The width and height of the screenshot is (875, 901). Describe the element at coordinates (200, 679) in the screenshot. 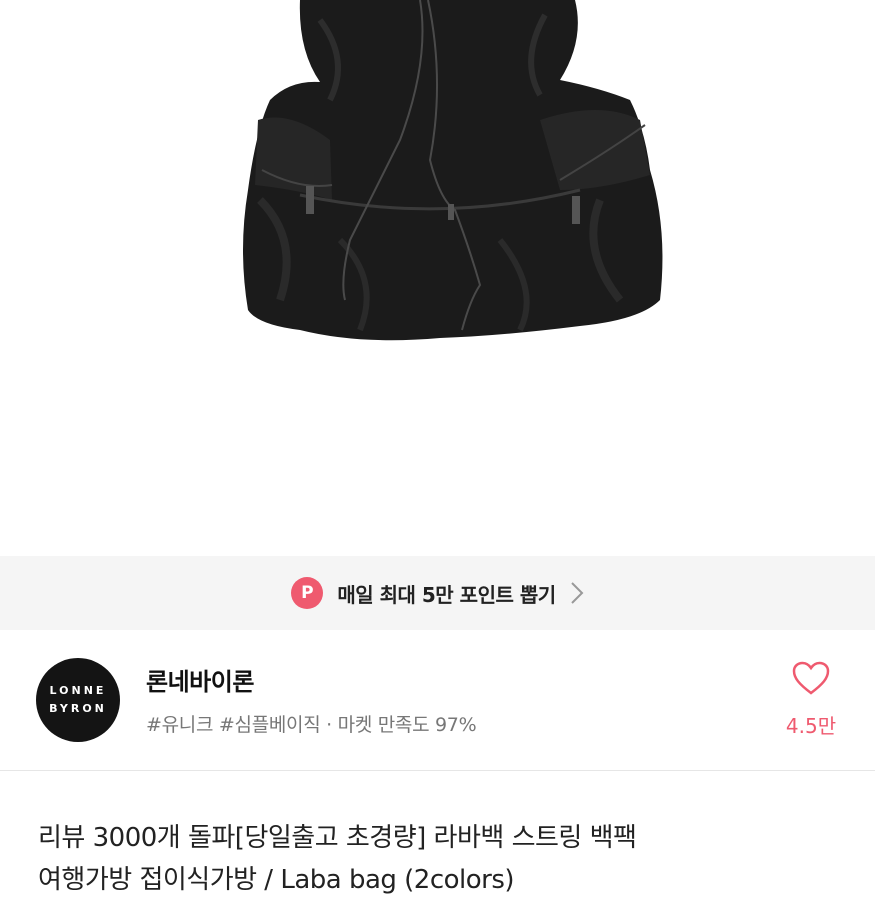

I see `store-name: 론네바이론` at that location.